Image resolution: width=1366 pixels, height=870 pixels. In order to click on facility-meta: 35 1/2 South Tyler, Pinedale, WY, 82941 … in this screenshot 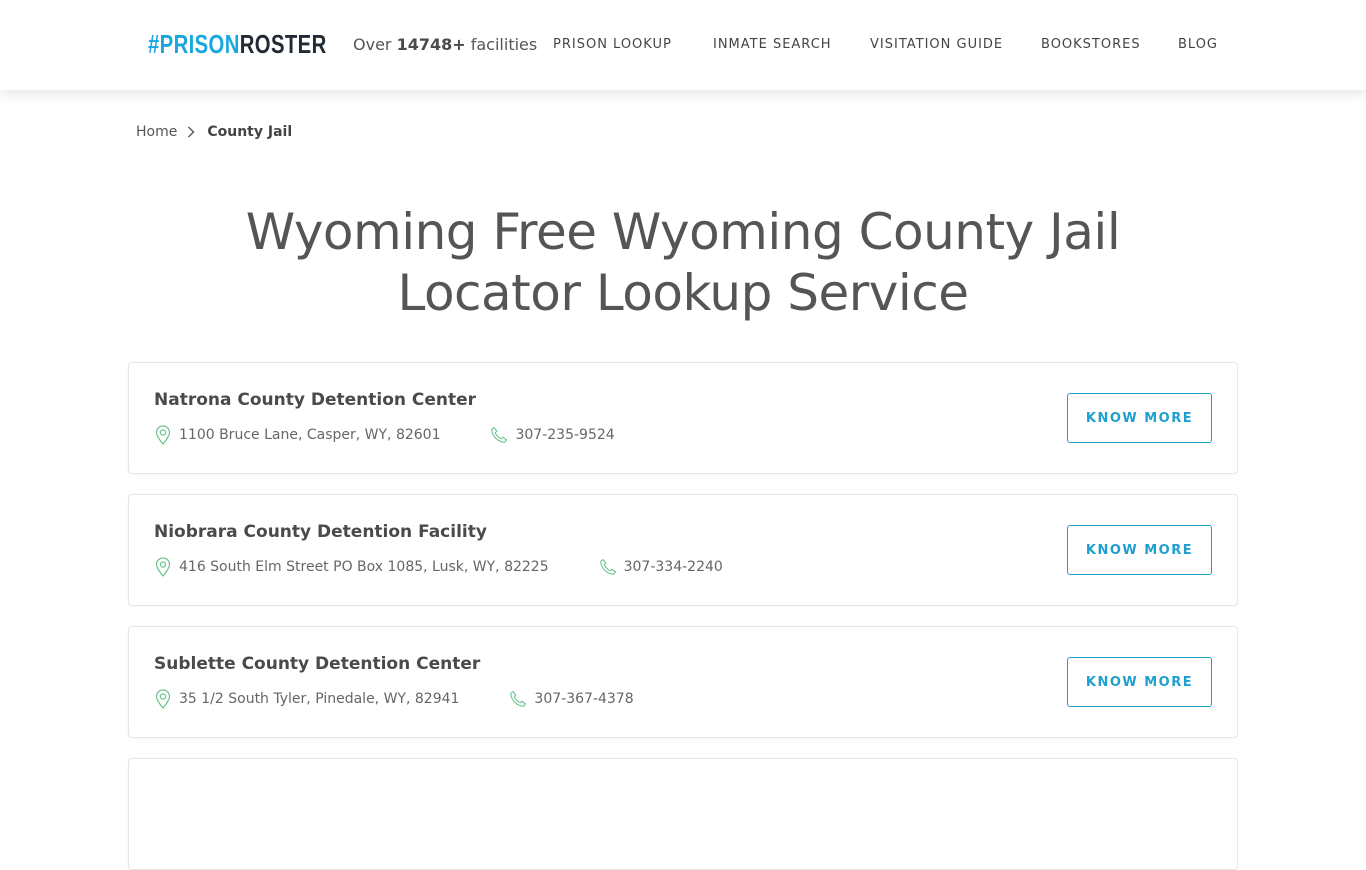, I will do `click(394, 699)`.